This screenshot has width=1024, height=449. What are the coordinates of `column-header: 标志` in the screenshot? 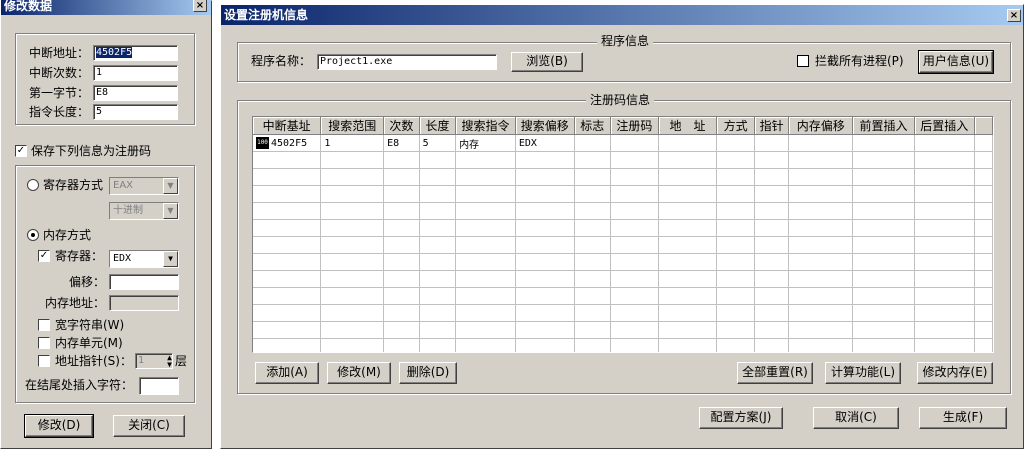 It's located at (593, 126).